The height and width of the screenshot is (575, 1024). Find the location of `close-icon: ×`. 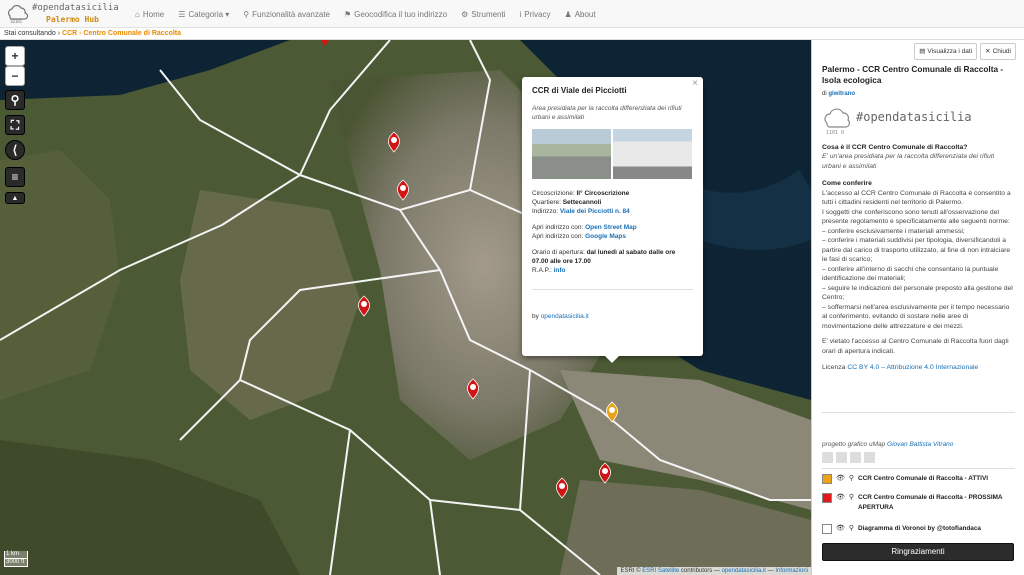

close-icon: × is located at coordinates (695, 84).